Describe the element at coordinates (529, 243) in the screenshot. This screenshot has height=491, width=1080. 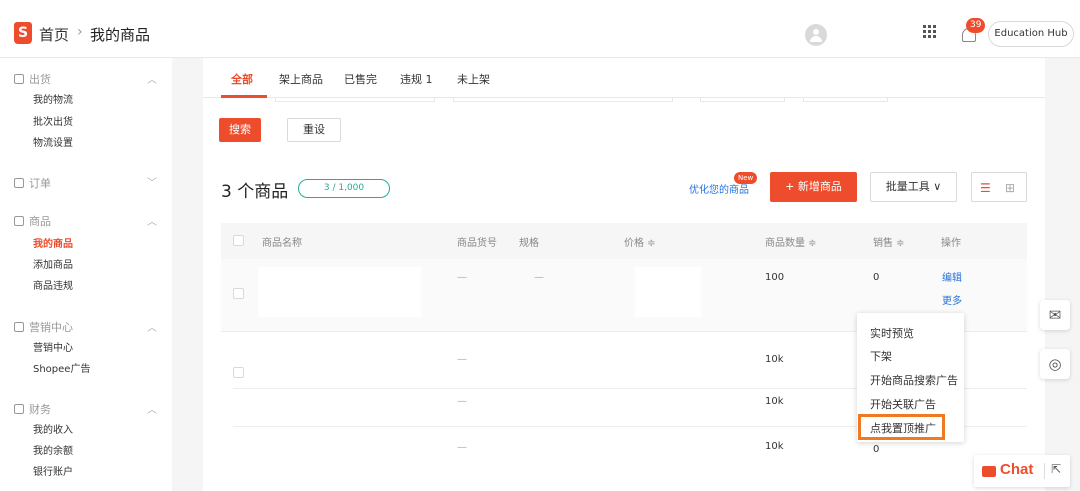
I see `column-variation: 规格` at that location.